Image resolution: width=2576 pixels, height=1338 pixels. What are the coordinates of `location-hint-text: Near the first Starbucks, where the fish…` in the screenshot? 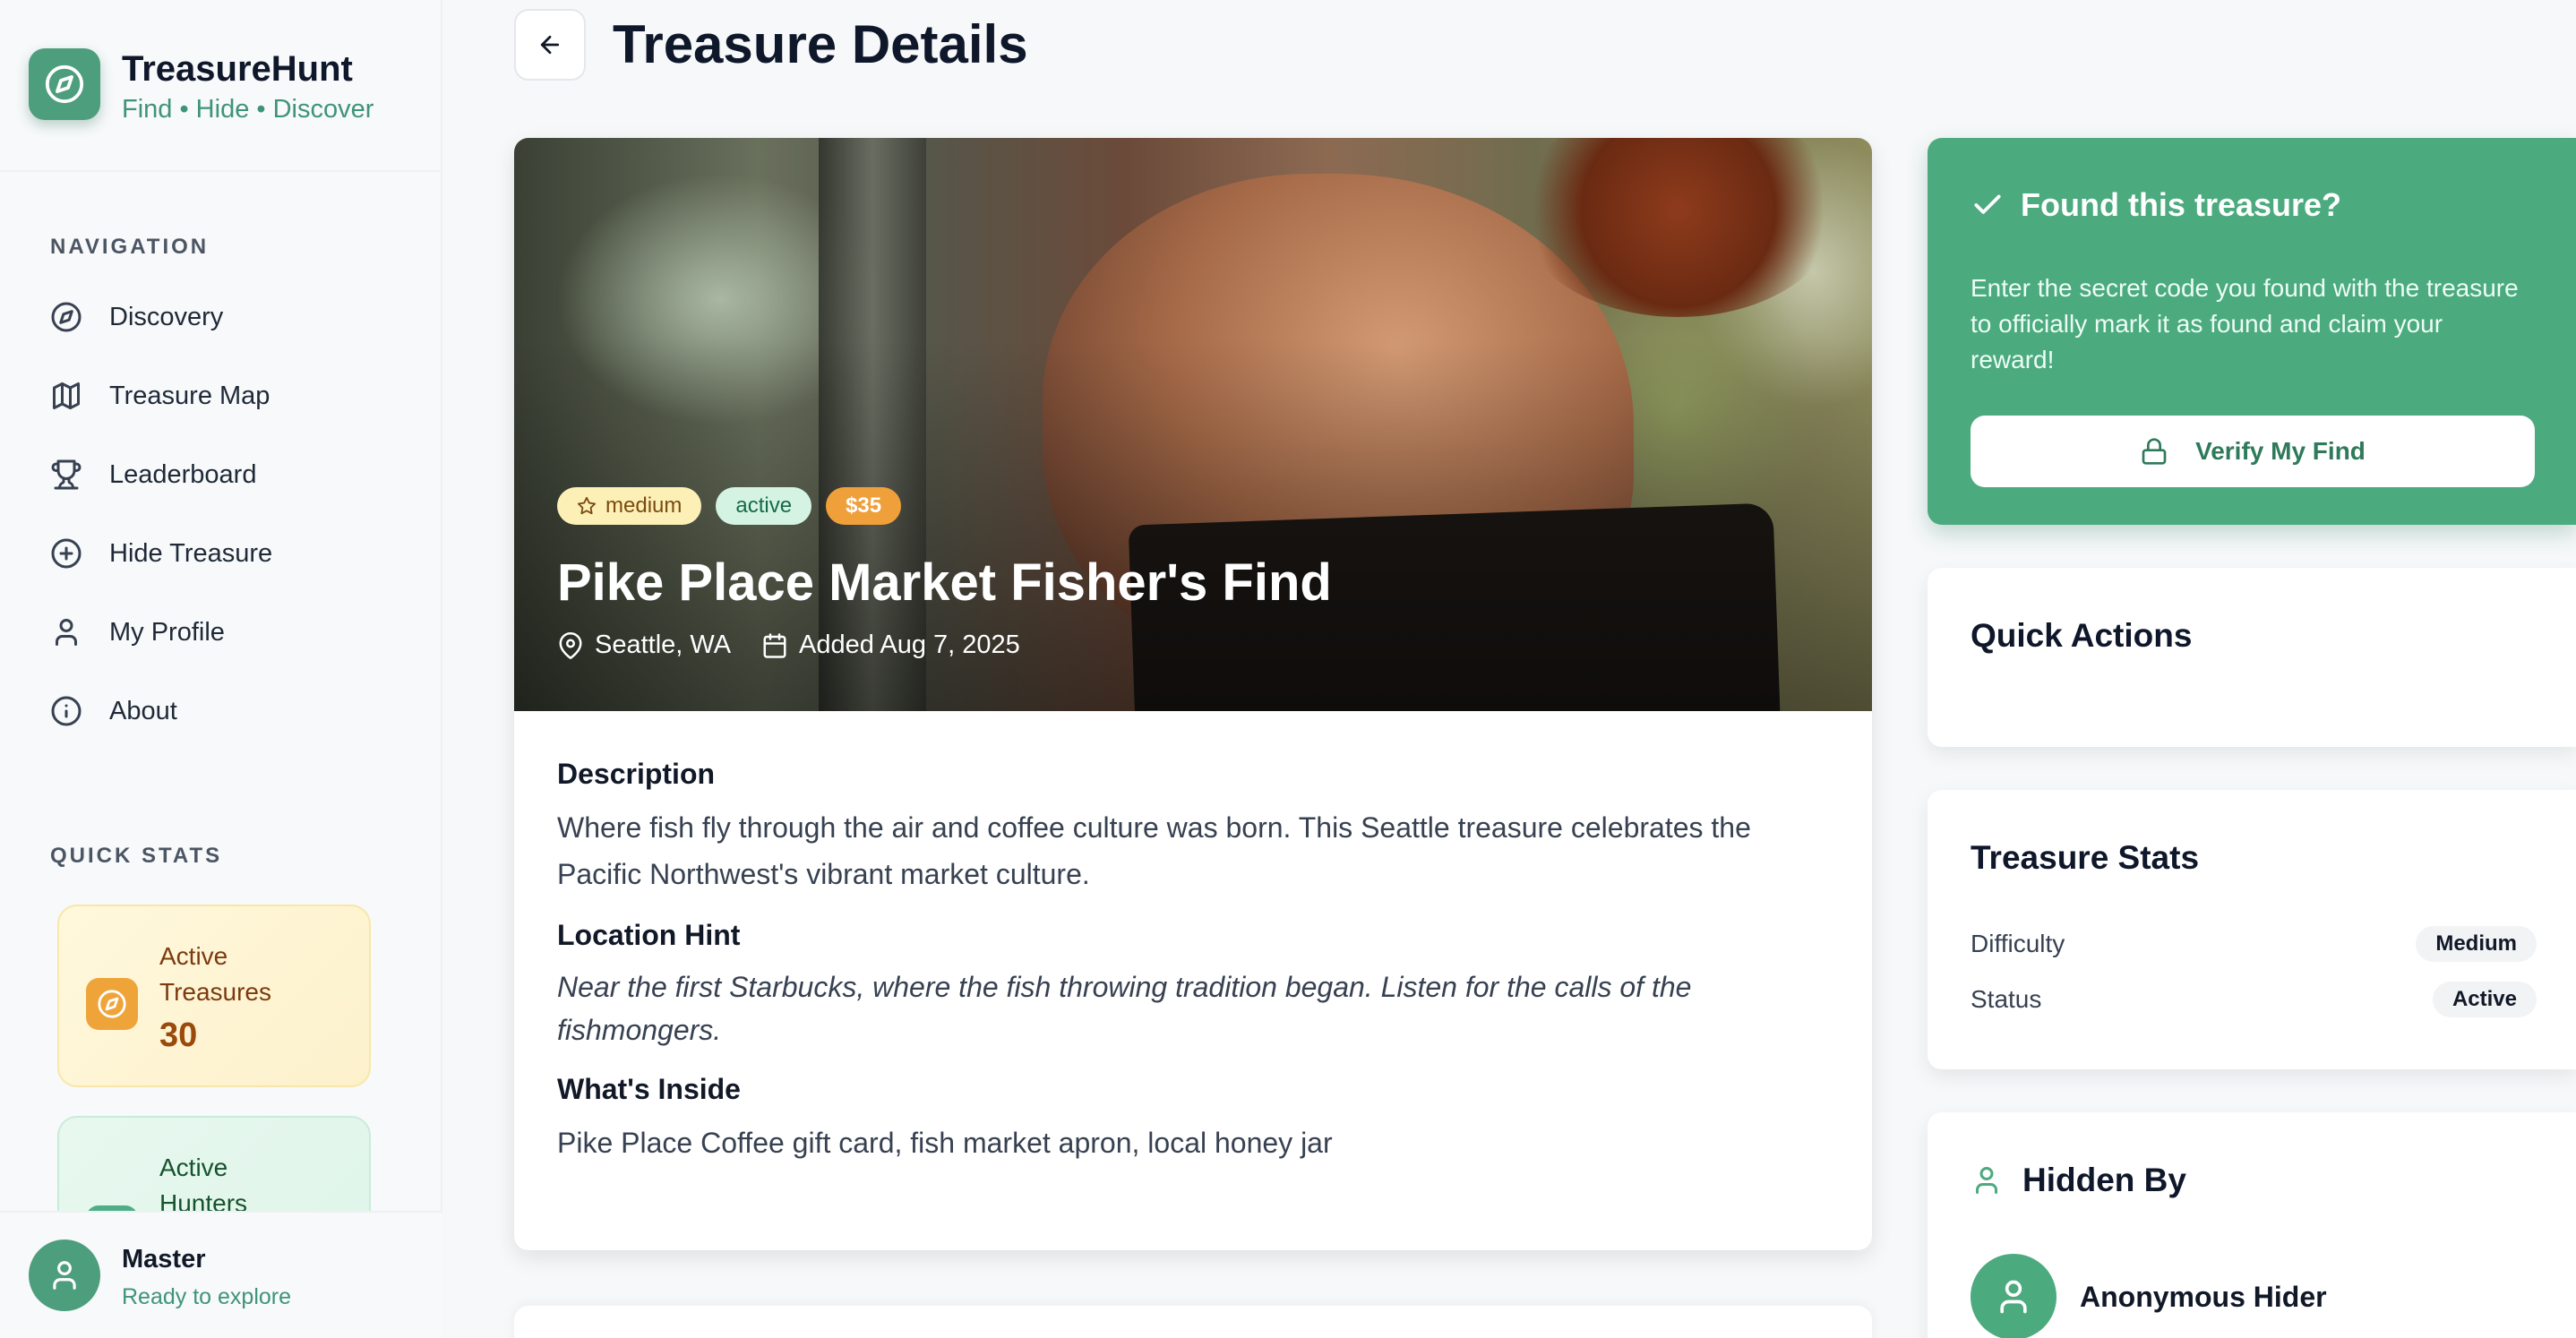 It's located at (1124, 1008).